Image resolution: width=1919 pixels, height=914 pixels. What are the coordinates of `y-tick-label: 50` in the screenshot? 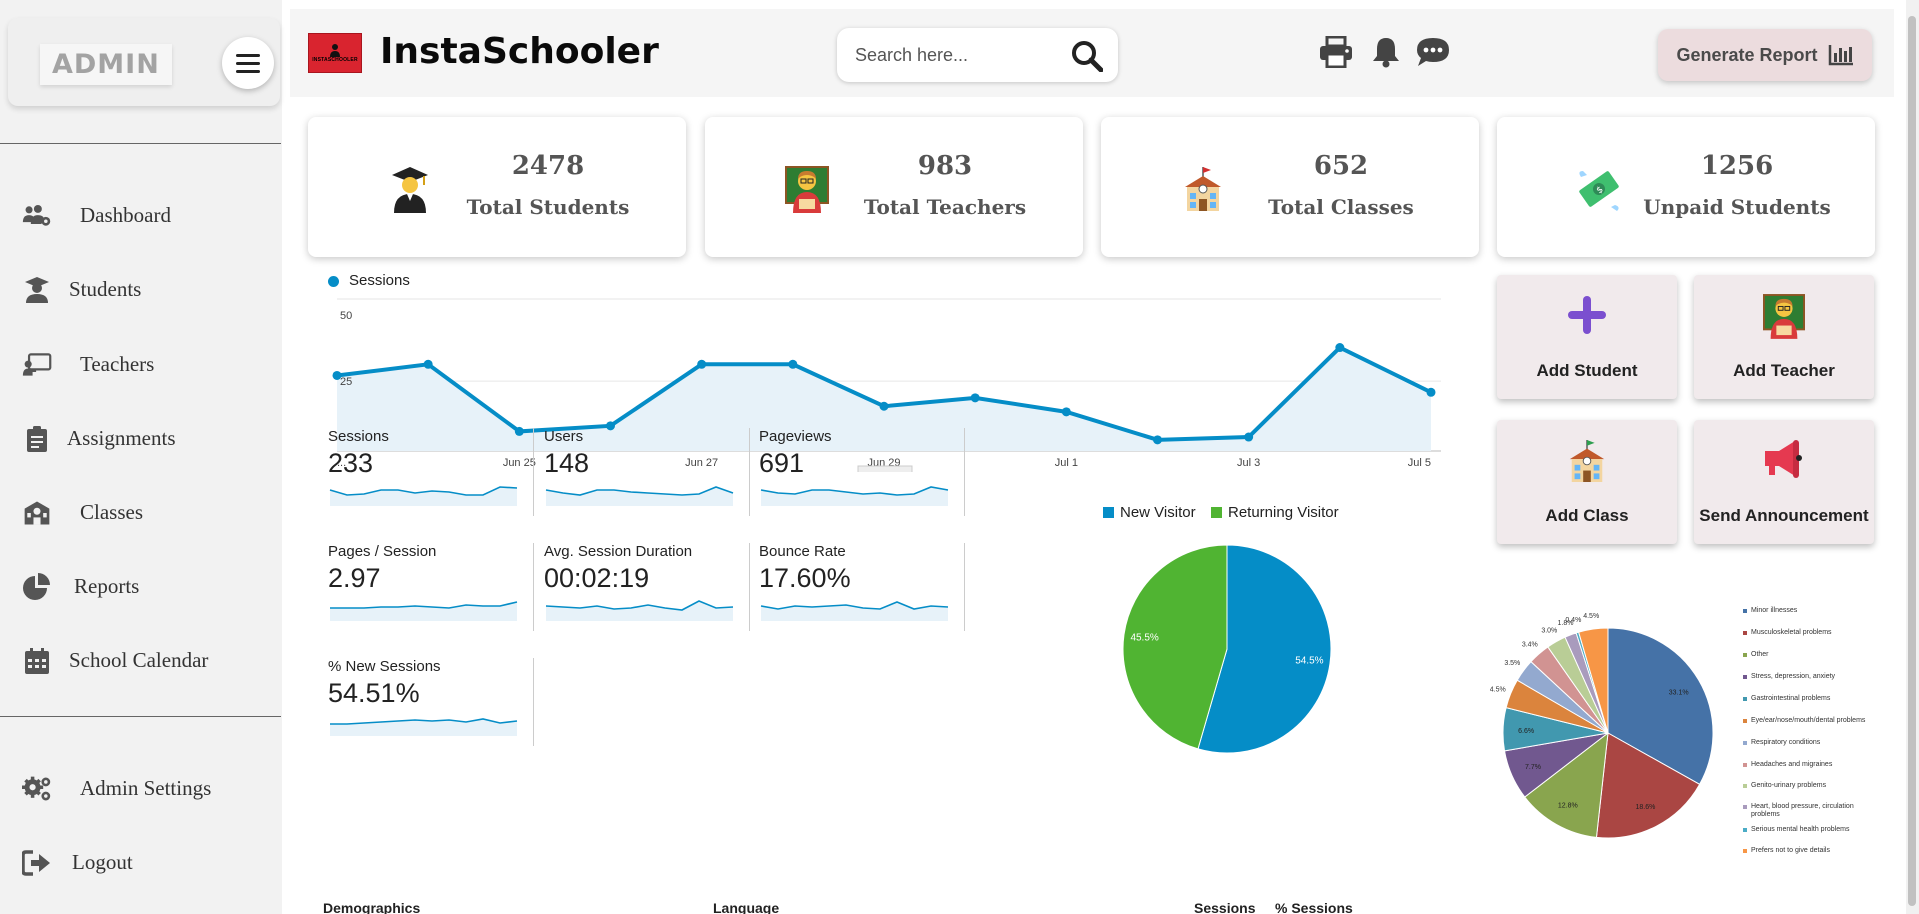 It's located at (346, 316).